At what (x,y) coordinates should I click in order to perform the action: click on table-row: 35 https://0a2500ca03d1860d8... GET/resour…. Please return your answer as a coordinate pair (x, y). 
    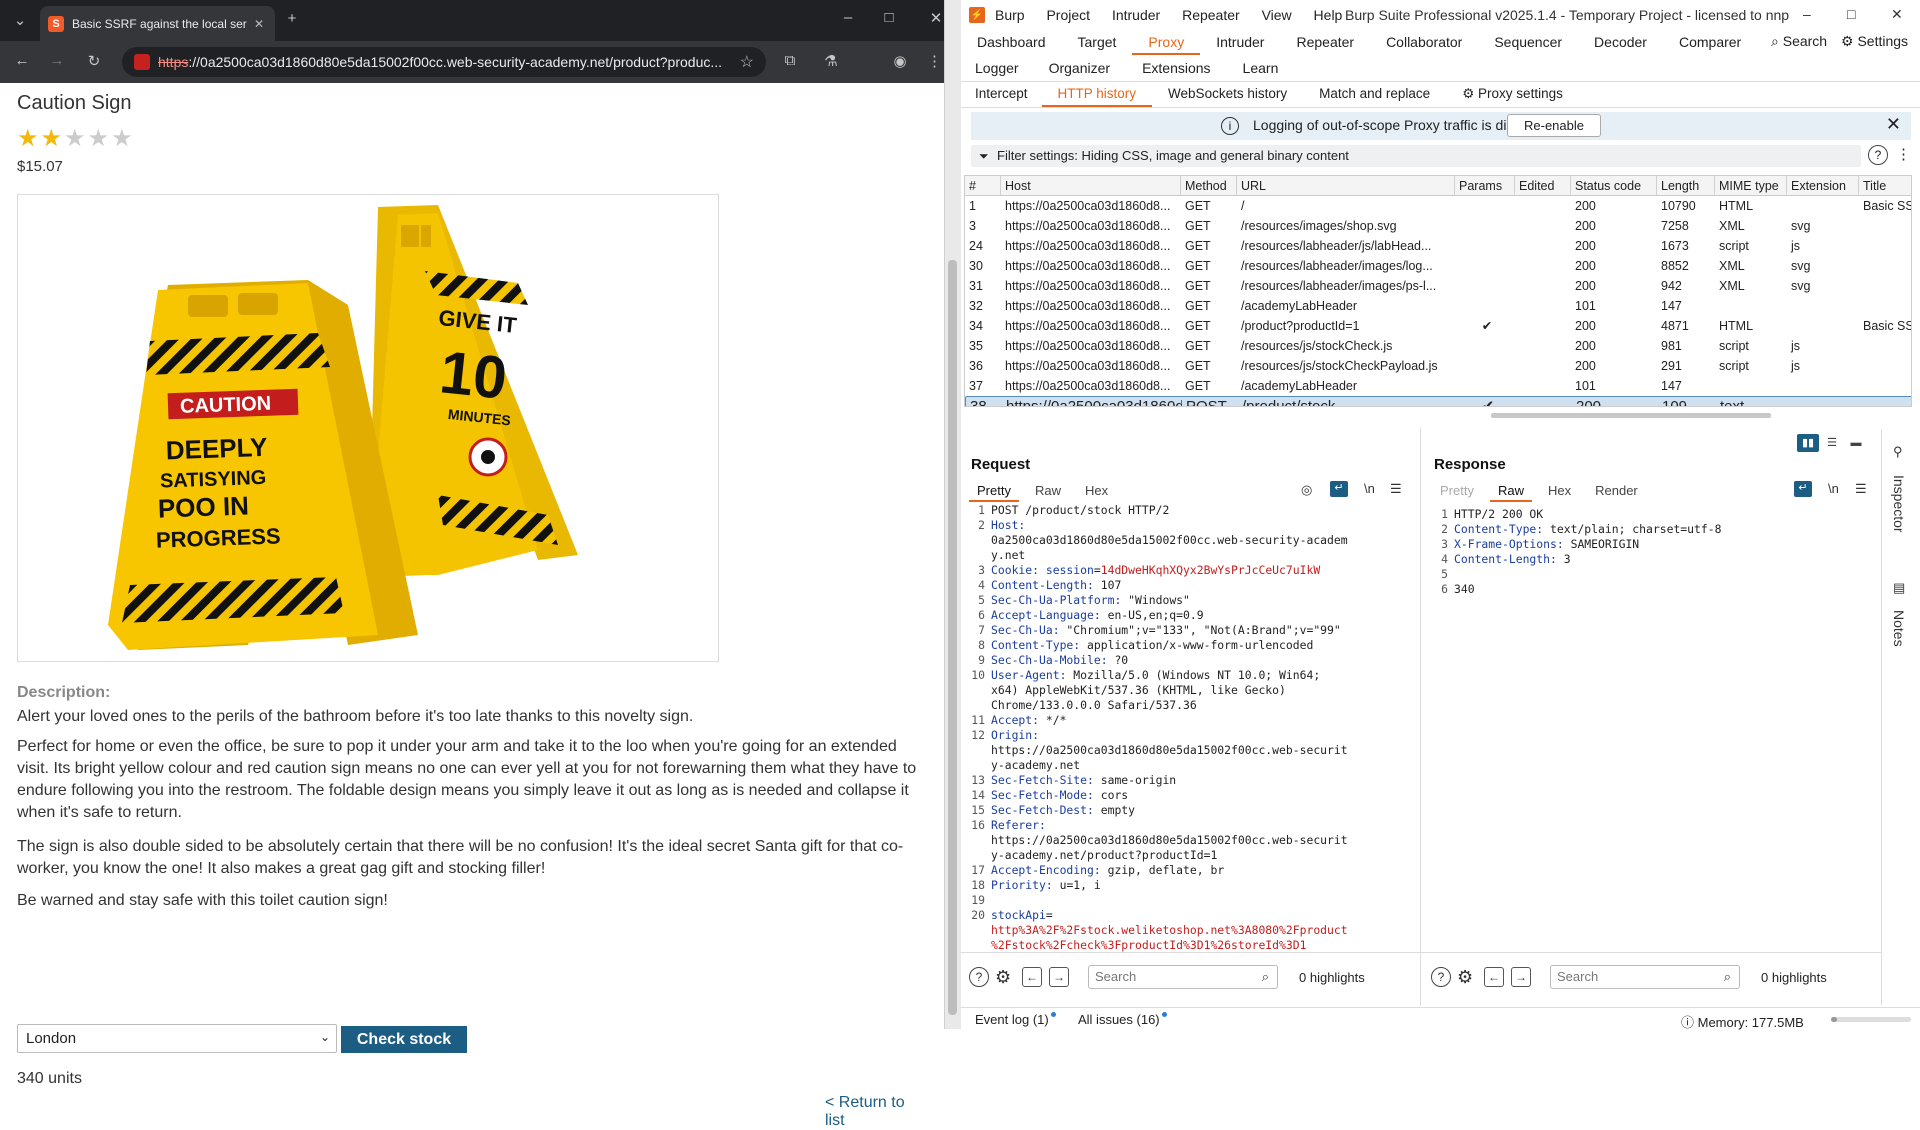
    Looking at the image, I should click on (1438, 346).